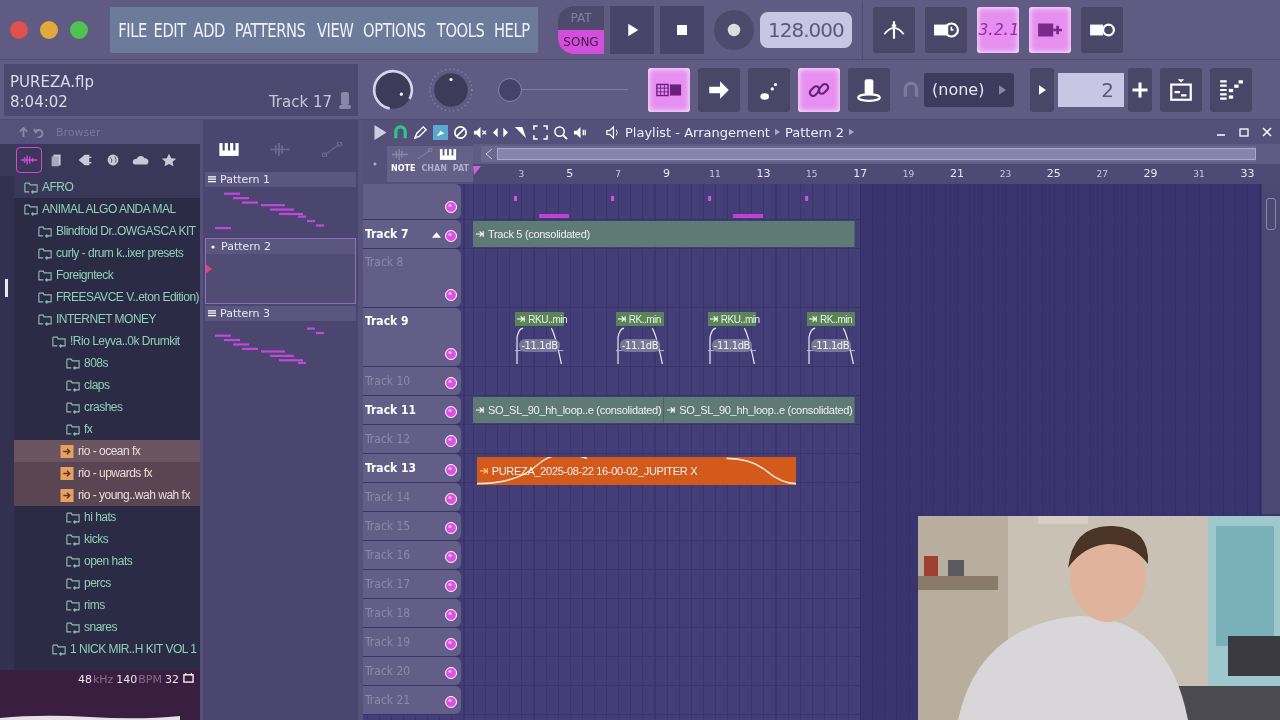  What do you see at coordinates (107, 627) in the screenshot?
I see `browser-item: snares` at bounding box center [107, 627].